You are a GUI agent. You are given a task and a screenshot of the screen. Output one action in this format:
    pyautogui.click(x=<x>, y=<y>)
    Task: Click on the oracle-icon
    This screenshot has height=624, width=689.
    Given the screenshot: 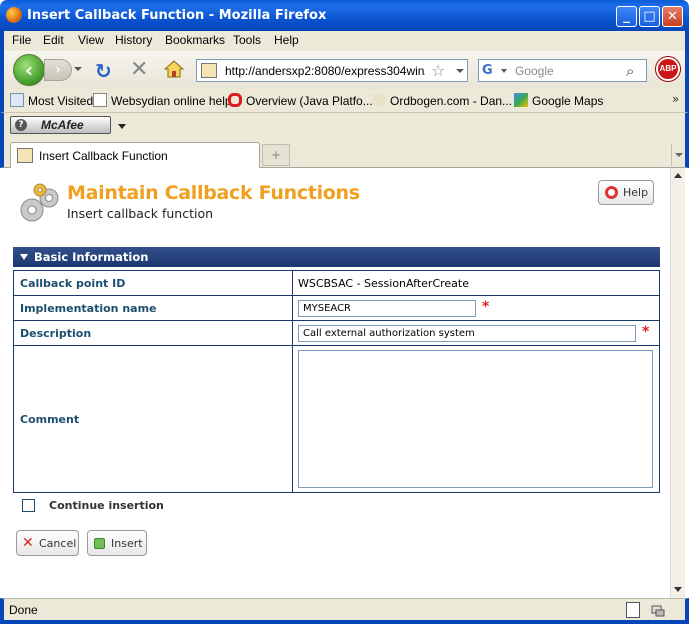 What is the action you would take?
    pyautogui.click(x=235, y=100)
    